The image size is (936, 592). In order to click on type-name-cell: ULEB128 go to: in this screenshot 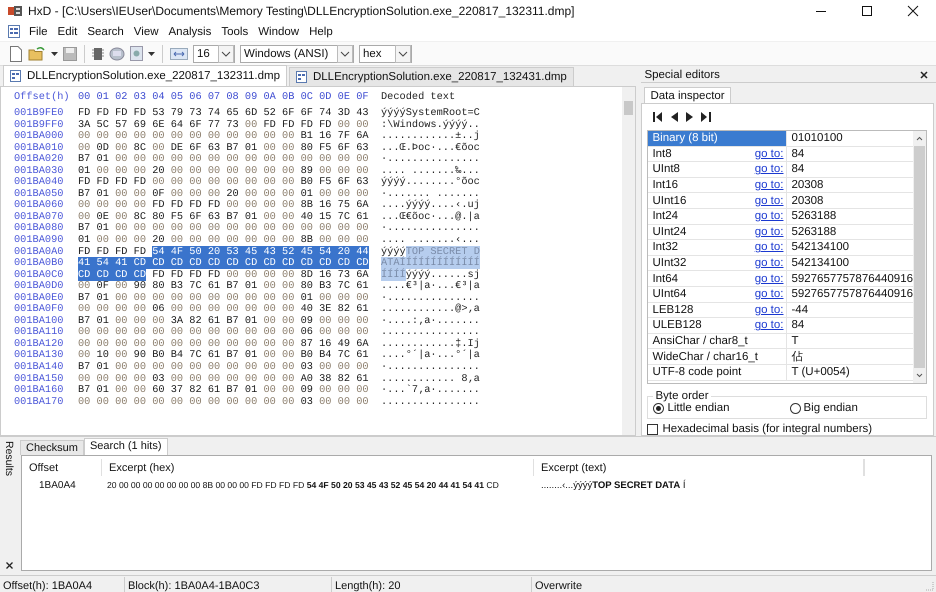, I will do `click(718, 325)`.